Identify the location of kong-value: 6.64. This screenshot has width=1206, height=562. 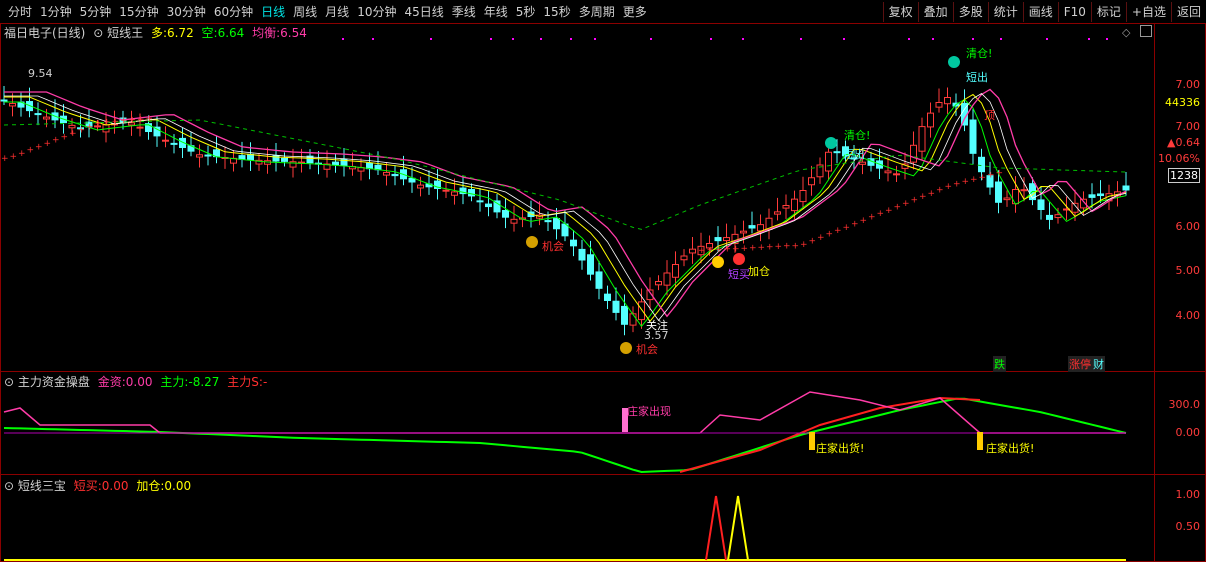
(231, 33).